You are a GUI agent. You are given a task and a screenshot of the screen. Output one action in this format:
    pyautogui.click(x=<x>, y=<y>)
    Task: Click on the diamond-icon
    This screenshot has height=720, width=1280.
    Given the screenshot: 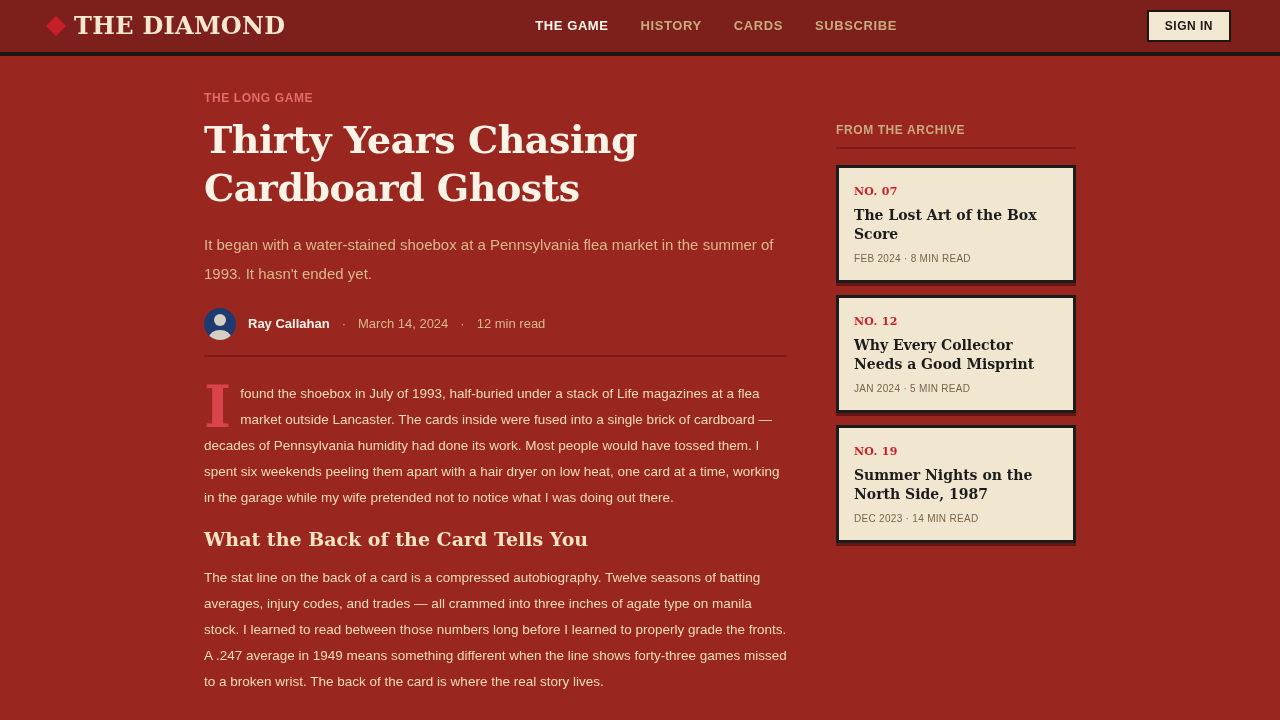 What is the action you would take?
    pyautogui.click(x=56, y=26)
    